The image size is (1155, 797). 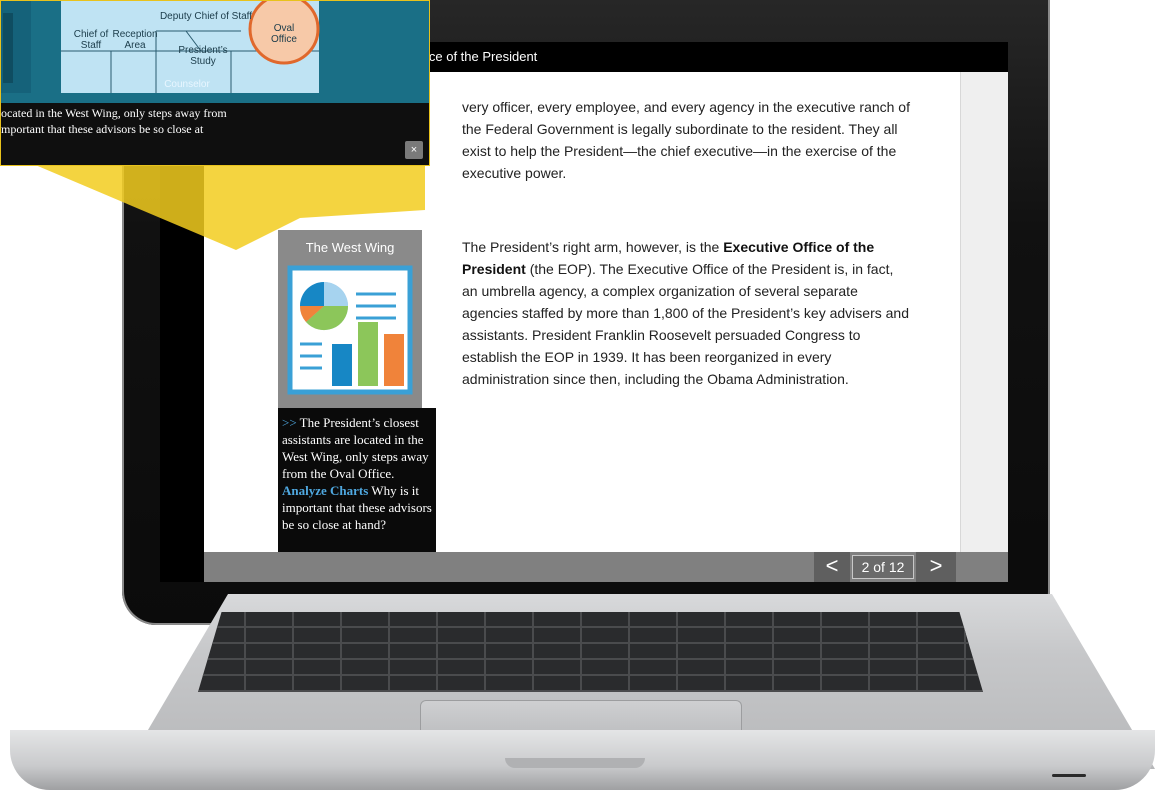 What do you see at coordinates (1069, 775) in the screenshot?
I see `status-led` at bounding box center [1069, 775].